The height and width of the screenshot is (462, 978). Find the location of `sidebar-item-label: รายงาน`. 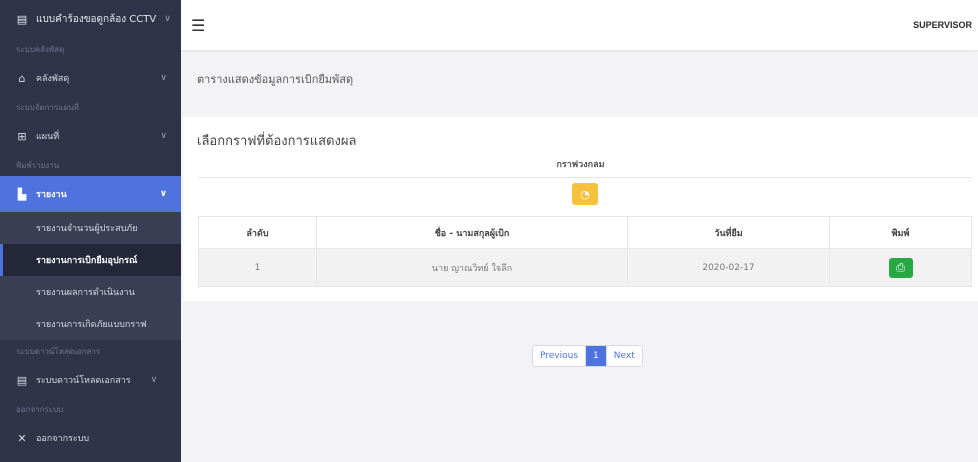

sidebar-item-label: รายงาน is located at coordinates (51, 195).